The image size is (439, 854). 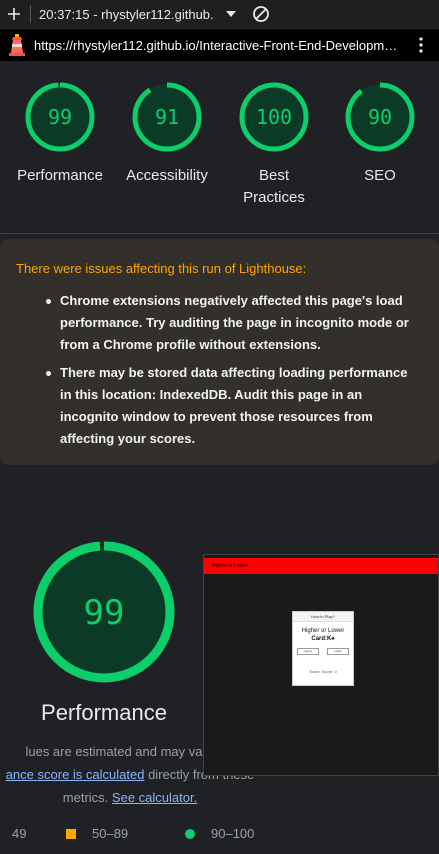 I want to click on score-legend: 49 50–89 90–100, so click(x=219, y=834).